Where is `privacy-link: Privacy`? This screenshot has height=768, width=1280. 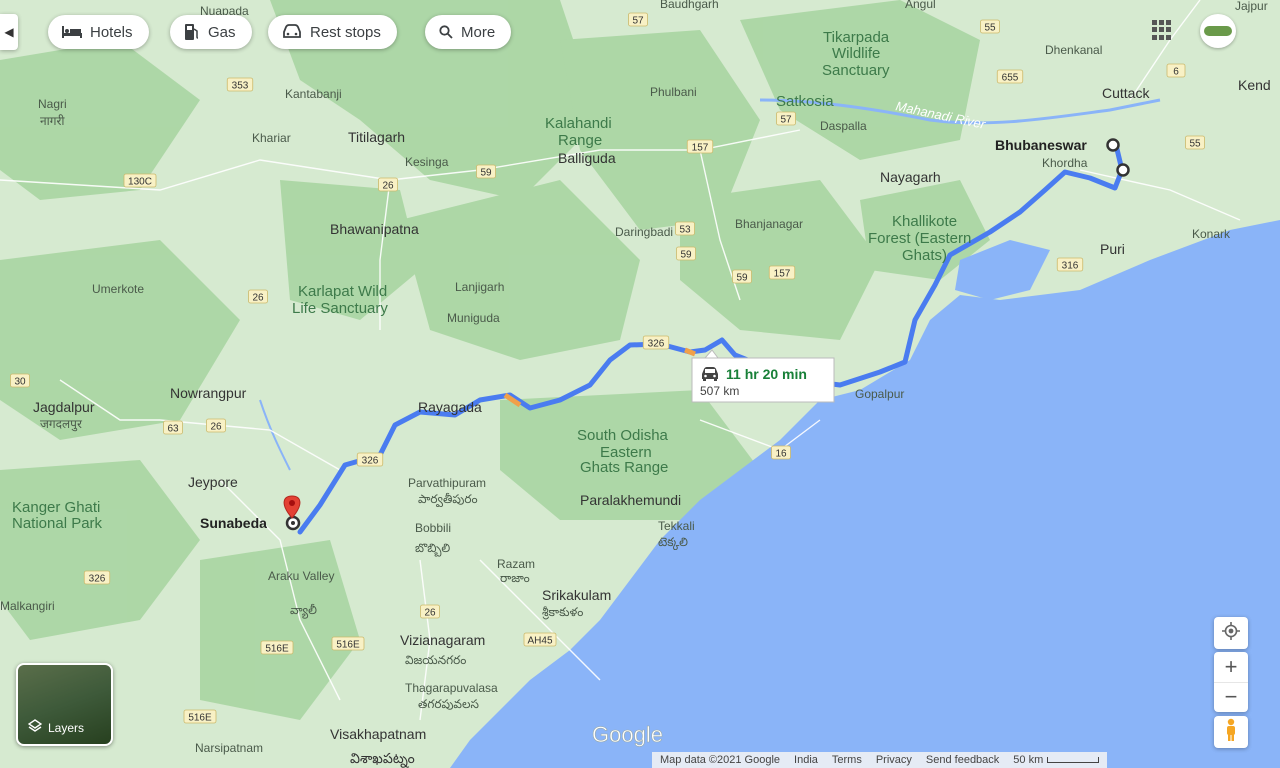 privacy-link: Privacy is located at coordinates (894, 760).